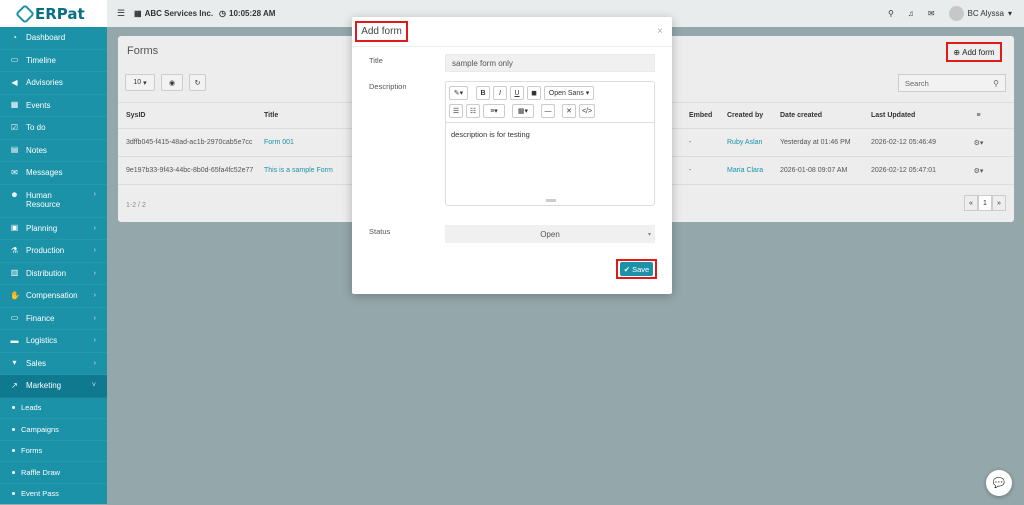 This screenshot has width=1024, height=505. Describe the element at coordinates (473, 111) in the screenshot. I see `ordered-list-icon: ☷` at that location.